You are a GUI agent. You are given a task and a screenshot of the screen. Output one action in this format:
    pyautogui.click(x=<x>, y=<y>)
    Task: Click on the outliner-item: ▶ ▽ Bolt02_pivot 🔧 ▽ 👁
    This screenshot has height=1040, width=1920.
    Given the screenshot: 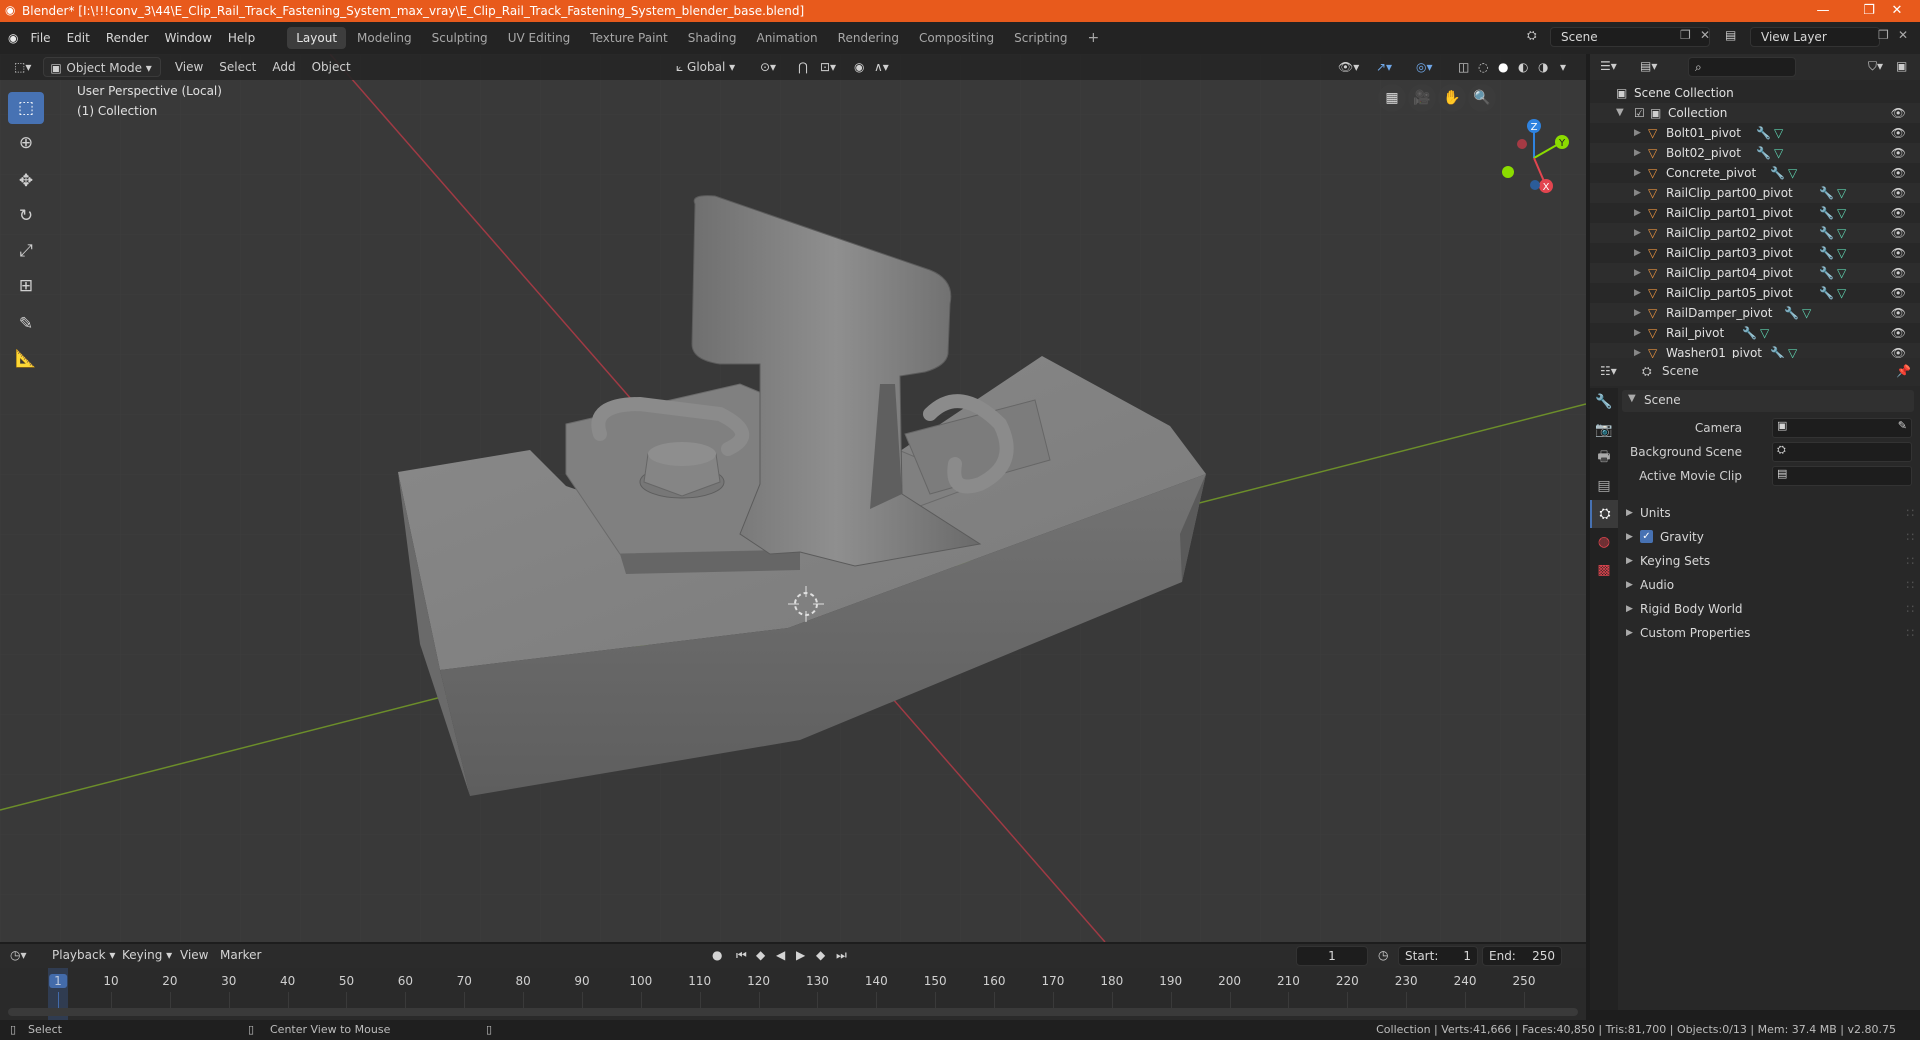 What is the action you would take?
    pyautogui.click(x=1755, y=153)
    